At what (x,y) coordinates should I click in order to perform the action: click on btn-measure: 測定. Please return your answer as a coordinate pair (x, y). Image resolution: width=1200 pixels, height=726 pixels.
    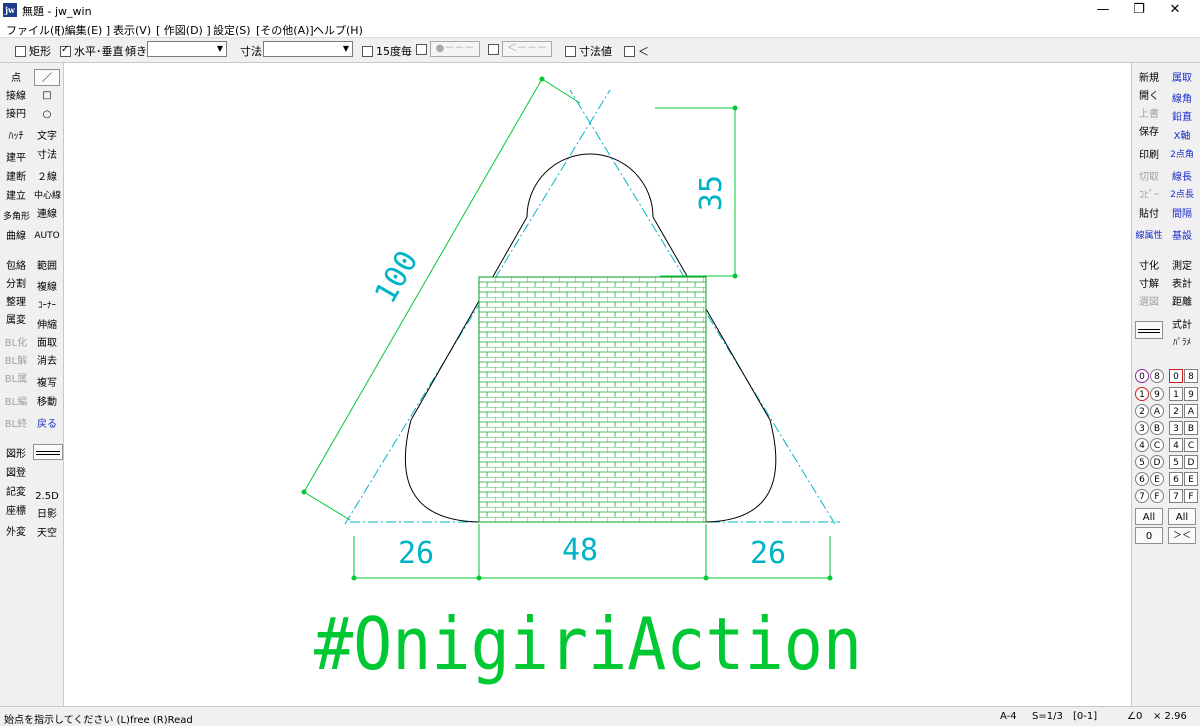
    Looking at the image, I should click on (1182, 266).